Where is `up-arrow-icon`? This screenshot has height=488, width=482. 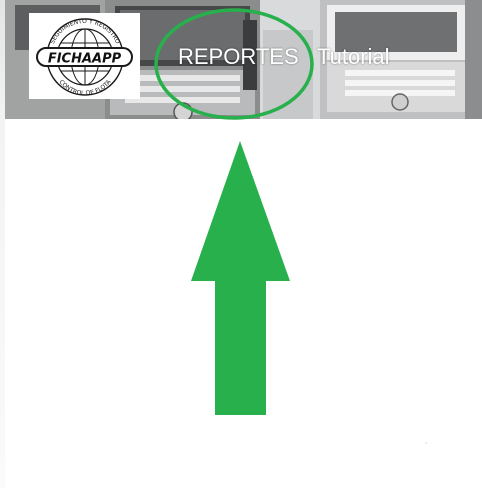 up-arrow-icon is located at coordinates (240, 278).